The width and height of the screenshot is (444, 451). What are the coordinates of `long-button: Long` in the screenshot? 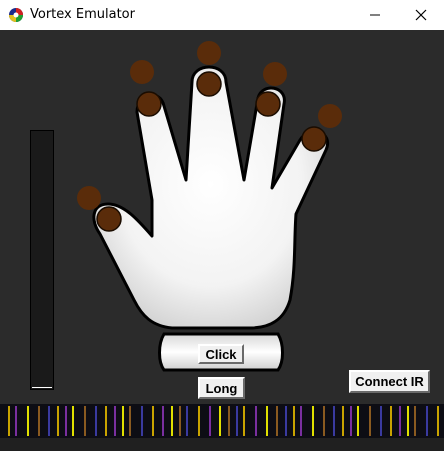 It's located at (221, 388).